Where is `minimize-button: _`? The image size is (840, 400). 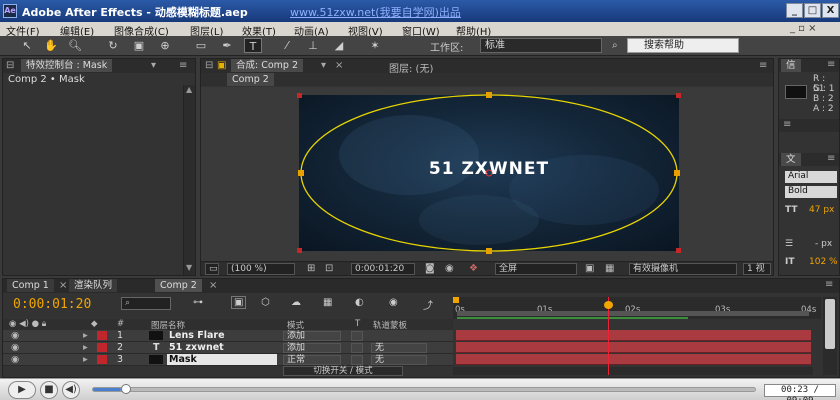
minimize-button: _ is located at coordinates (794, 10).